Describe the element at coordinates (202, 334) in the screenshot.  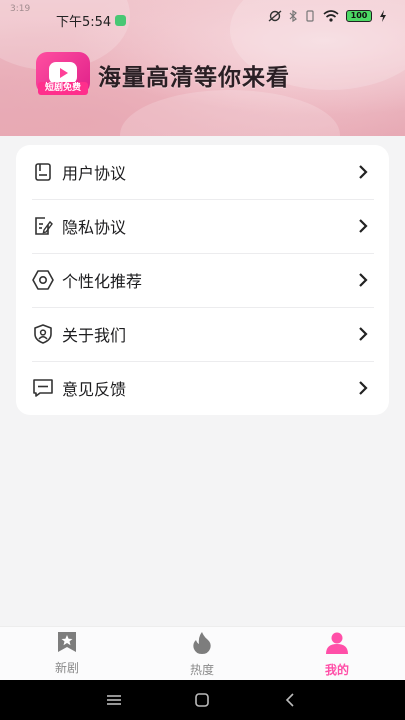
I see `menu-item-about-us: 关于我们` at that location.